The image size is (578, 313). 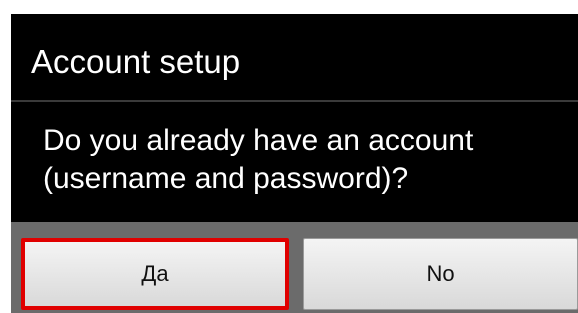 I want to click on no-button: No, so click(x=440, y=274).